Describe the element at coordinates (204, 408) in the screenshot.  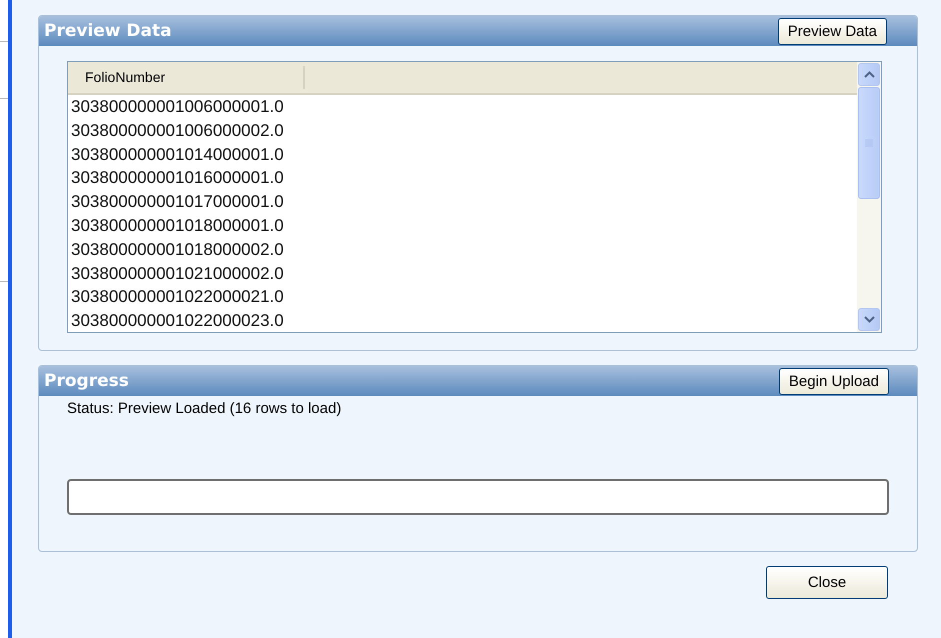
I see `status-text: Status: Preview Loaded (16 rows to load)` at that location.